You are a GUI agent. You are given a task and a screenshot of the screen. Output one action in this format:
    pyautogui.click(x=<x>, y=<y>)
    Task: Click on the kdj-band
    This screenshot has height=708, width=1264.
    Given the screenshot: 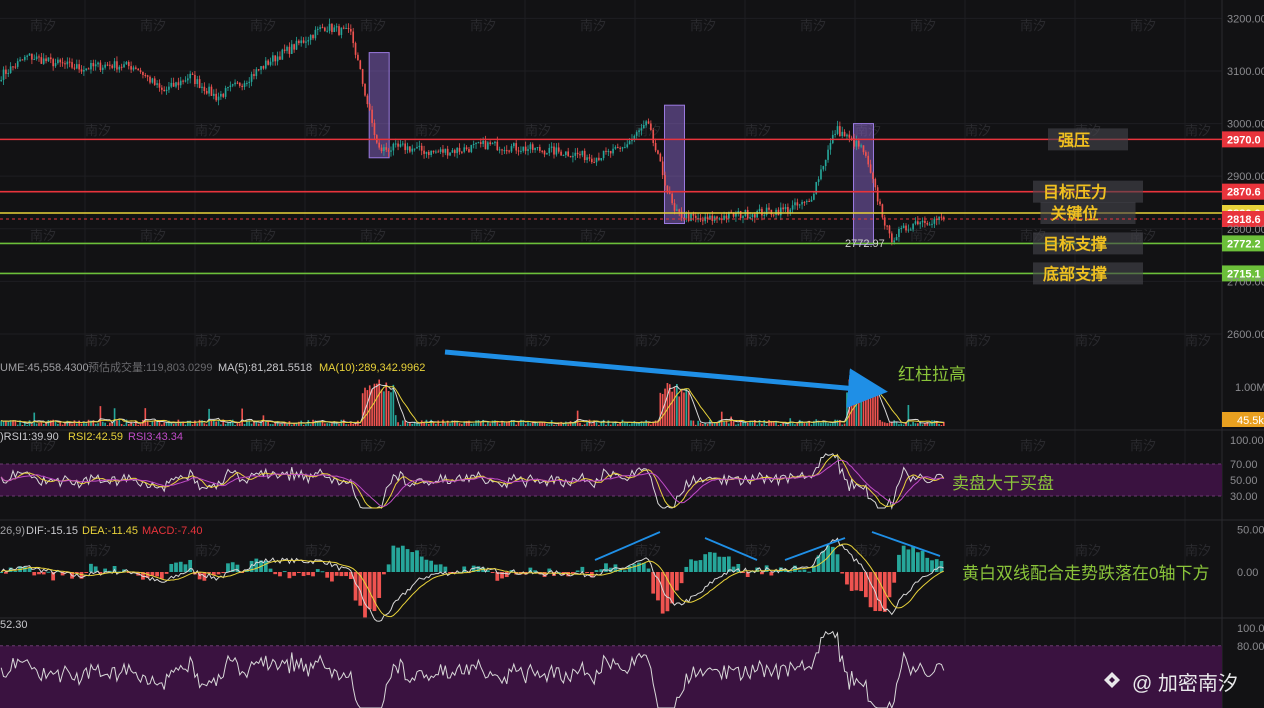 What is the action you would take?
    pyautogui.click(x=611, y=676)
    